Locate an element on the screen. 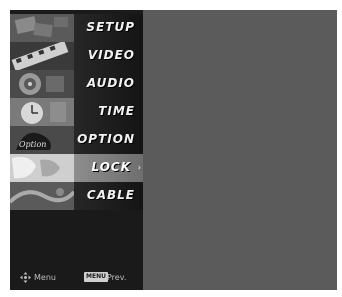  menu-hint-text: Menu is located at coordinates (45, 277).